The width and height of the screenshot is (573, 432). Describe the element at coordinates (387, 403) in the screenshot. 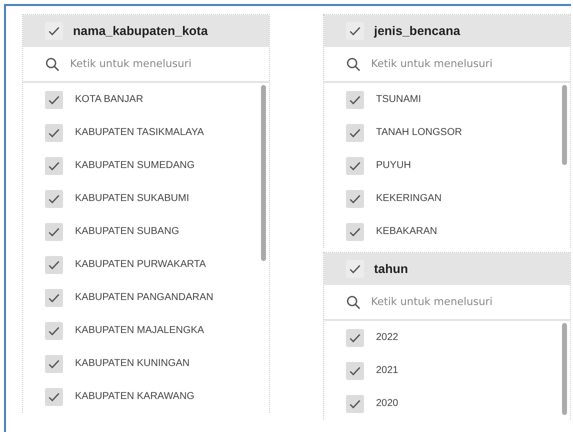

I see `option-label: 2020` at that location.